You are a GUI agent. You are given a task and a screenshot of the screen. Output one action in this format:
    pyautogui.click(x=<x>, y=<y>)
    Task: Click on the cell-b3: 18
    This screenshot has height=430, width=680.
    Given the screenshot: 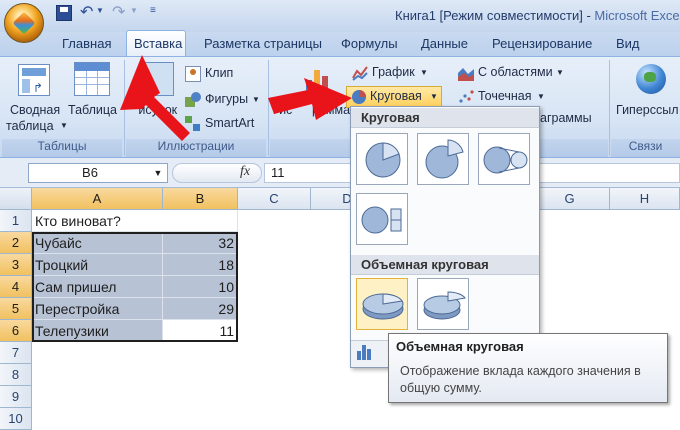 What is the action you would take?
    pyautogui.click(x=200, y=265)
    